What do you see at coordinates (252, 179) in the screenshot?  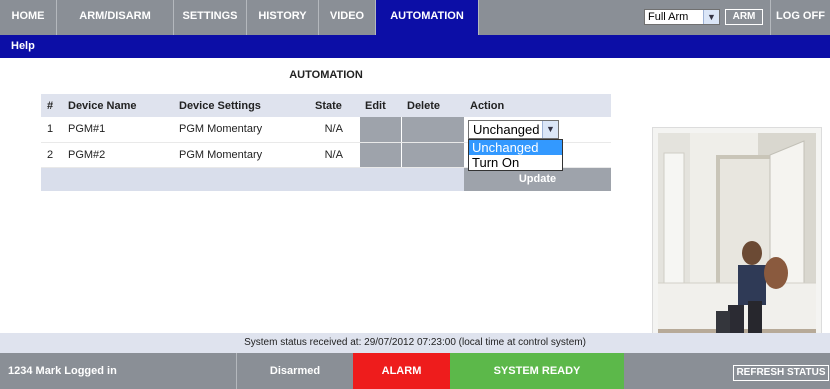 I see `footer-spacer` at bounding box center [252, 179].